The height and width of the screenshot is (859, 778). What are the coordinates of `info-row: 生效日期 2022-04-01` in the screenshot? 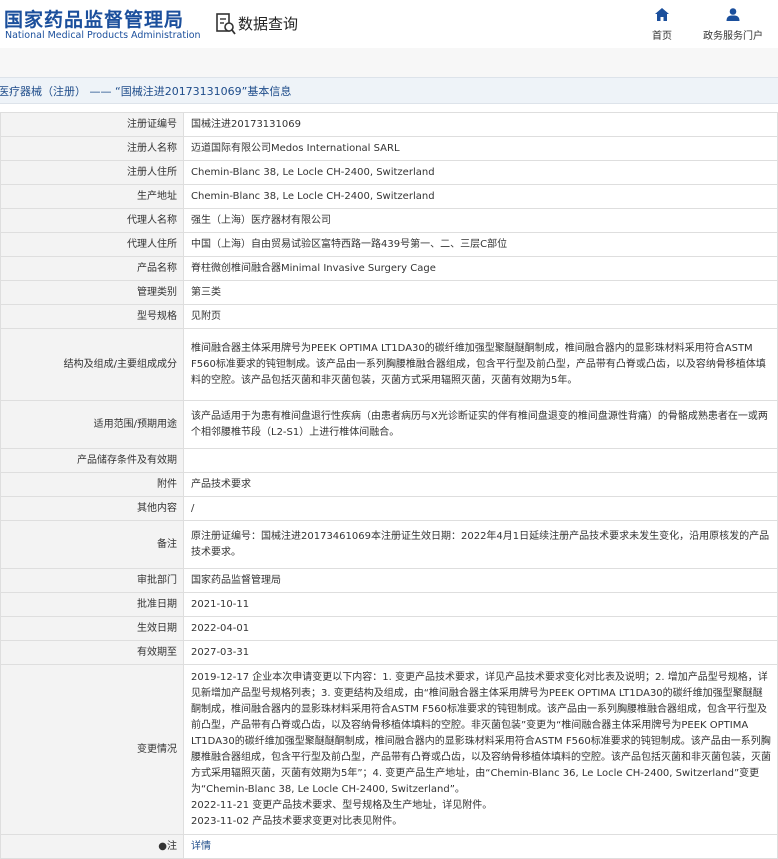 It's located at (389, 628).